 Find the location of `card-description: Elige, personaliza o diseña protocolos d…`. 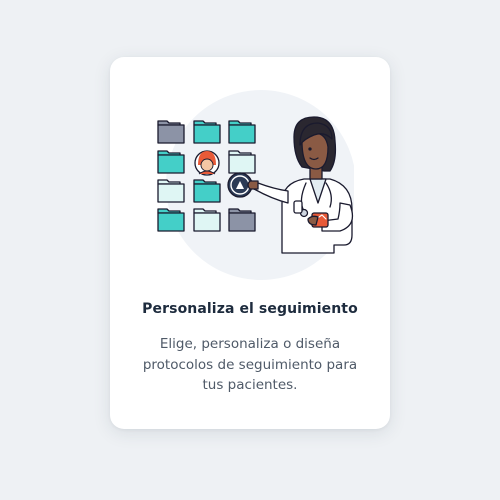

card-description: Elige, personaliza o diseña protocolos d… is located at coordinates (250, 364).